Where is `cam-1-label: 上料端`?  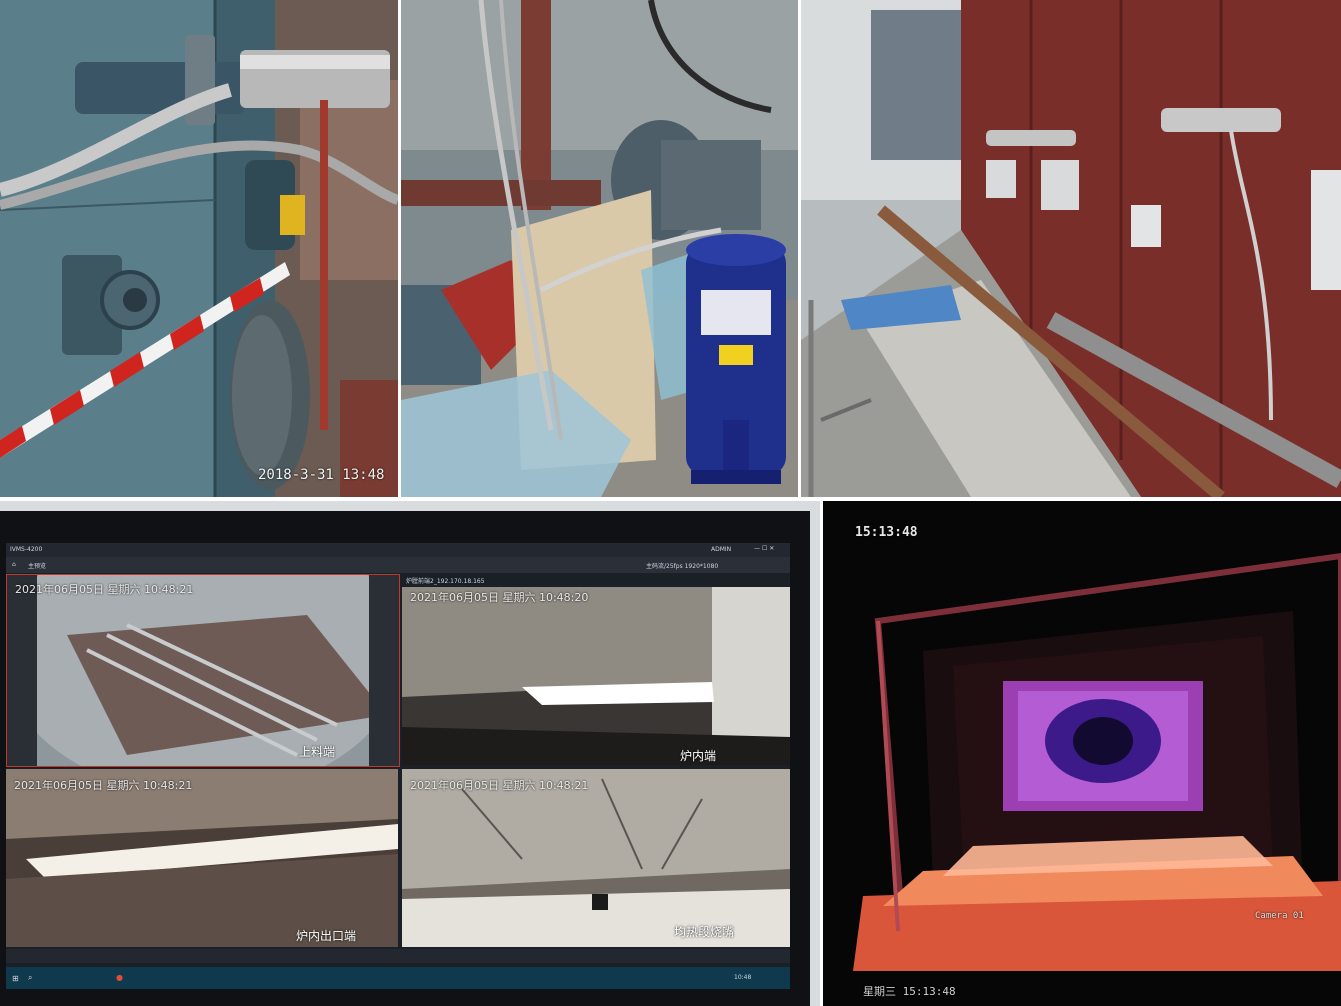
cam-1-label: 上料端 is located at coordinates (317, 752).